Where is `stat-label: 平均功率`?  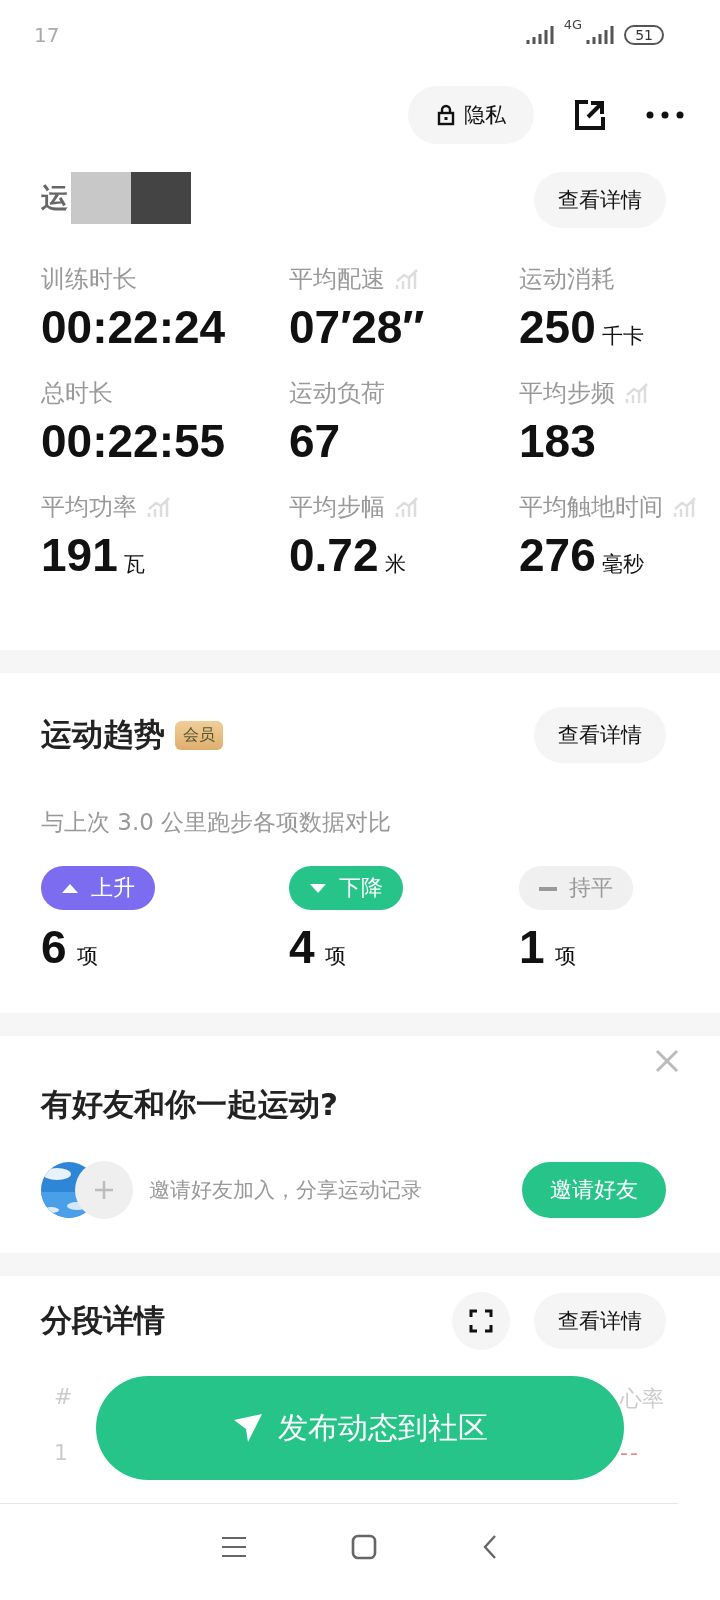 stat-label: 平均功率 is located at coordinates (89, 507).